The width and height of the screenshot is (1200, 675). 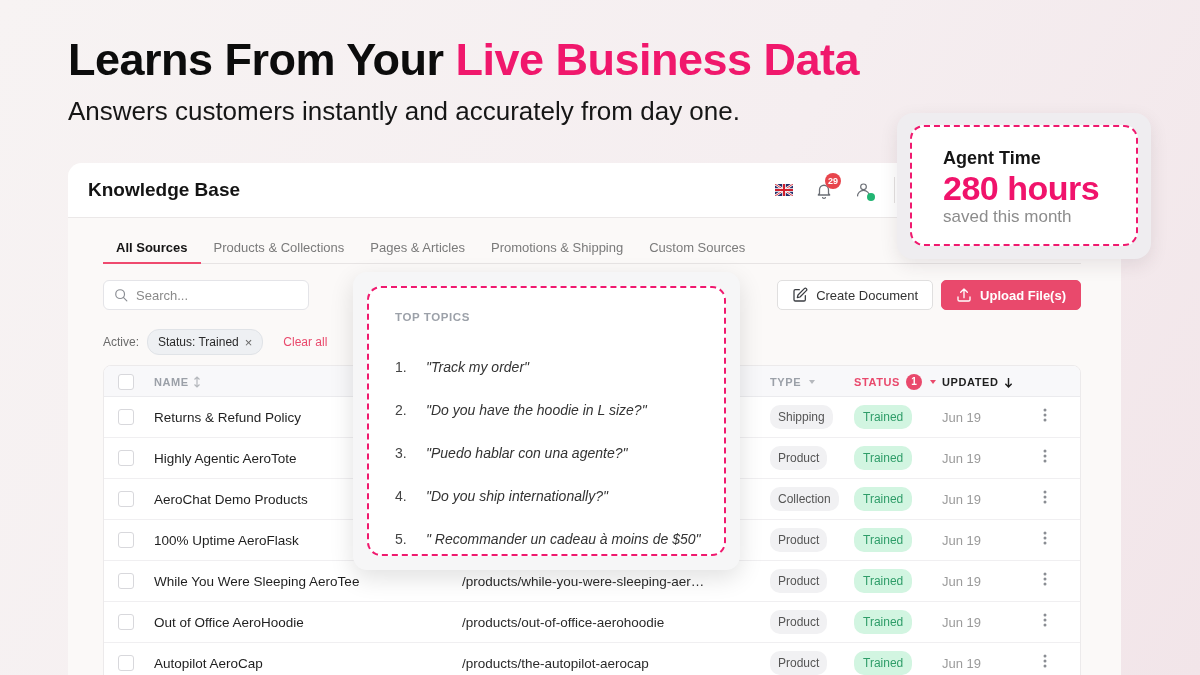 What do you see at coordinates (401, 453) in the screenshot?
I see `list-number: 3.` at bounding box center [401, 453].